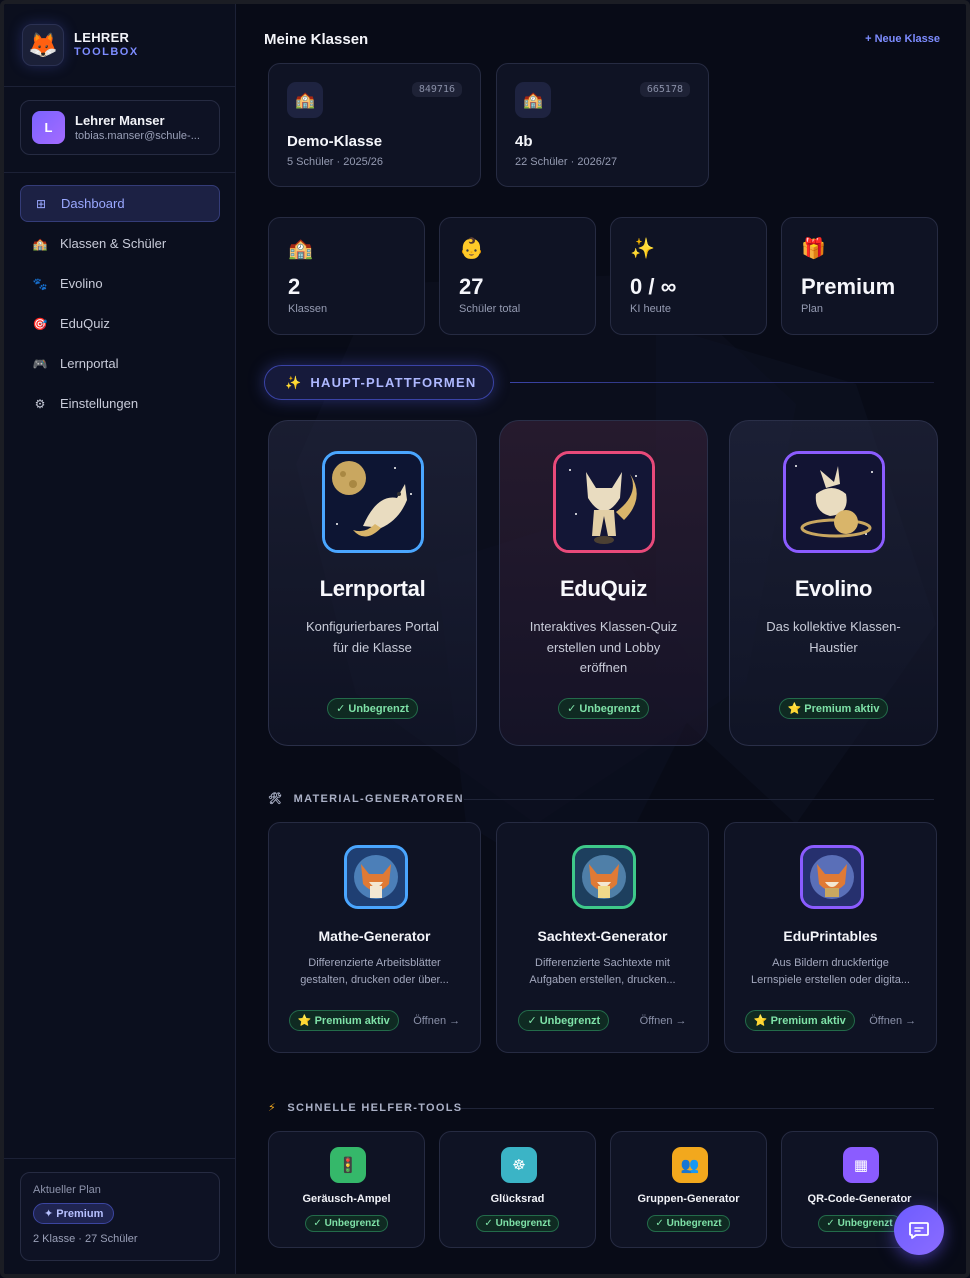 This screenshot has width=970, height=1278. I want to click on brand-line-1: LEHRER, so click(102, 37).